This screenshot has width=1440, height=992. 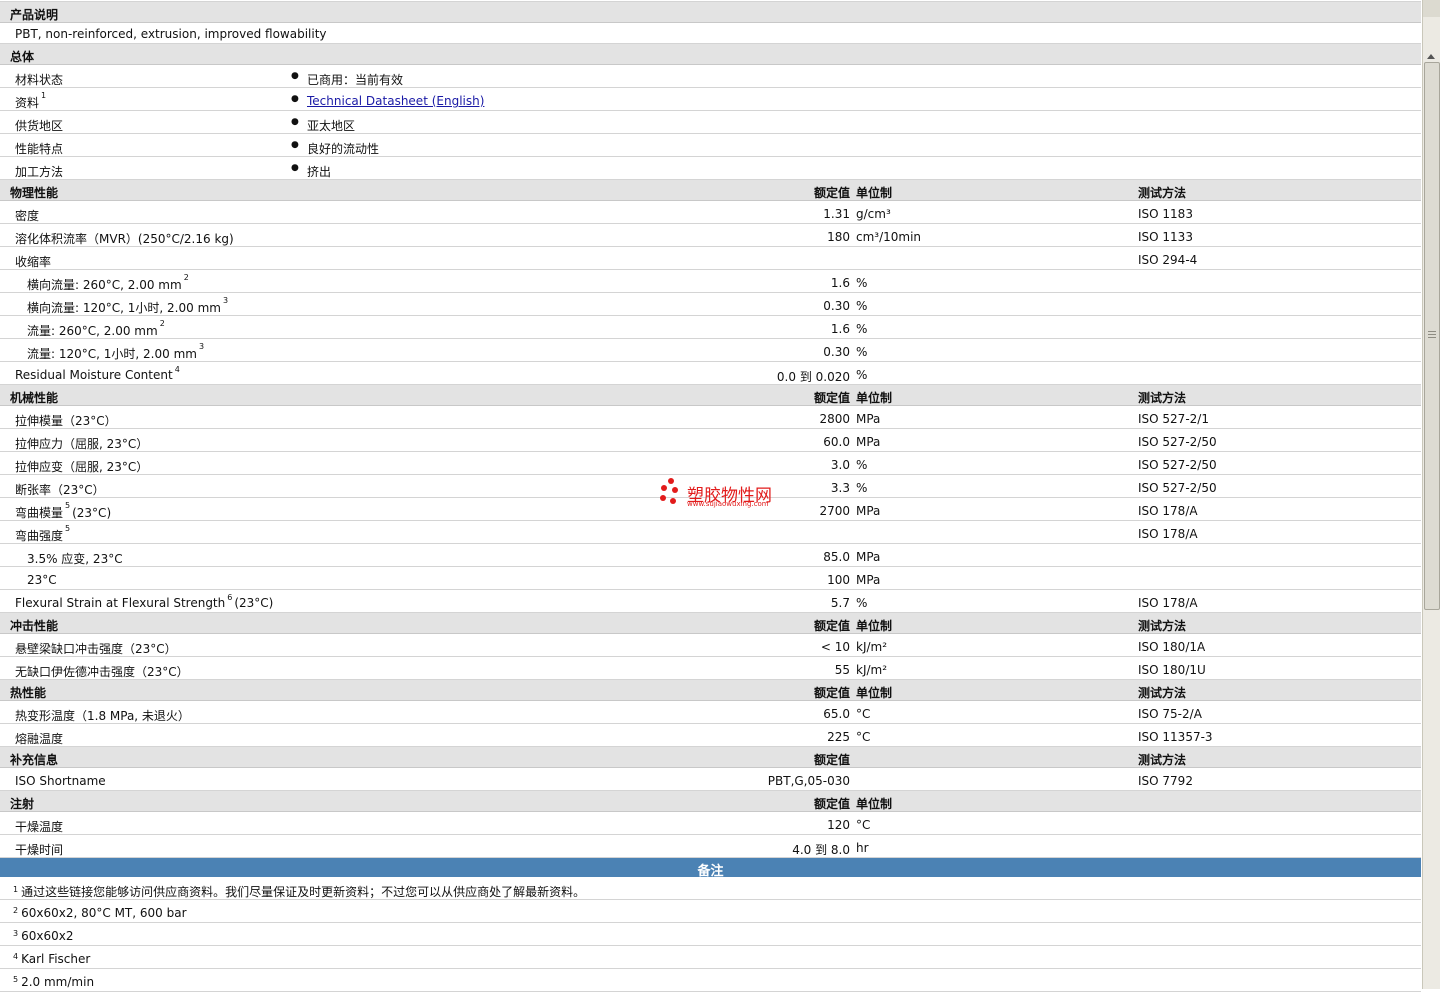 What do you see at coordinates (124, 238) in the screenshot?
I see `row-label: 溶化体积流率（MVR）(250°C/2.16 kg)` at bounding box center [124, 238].